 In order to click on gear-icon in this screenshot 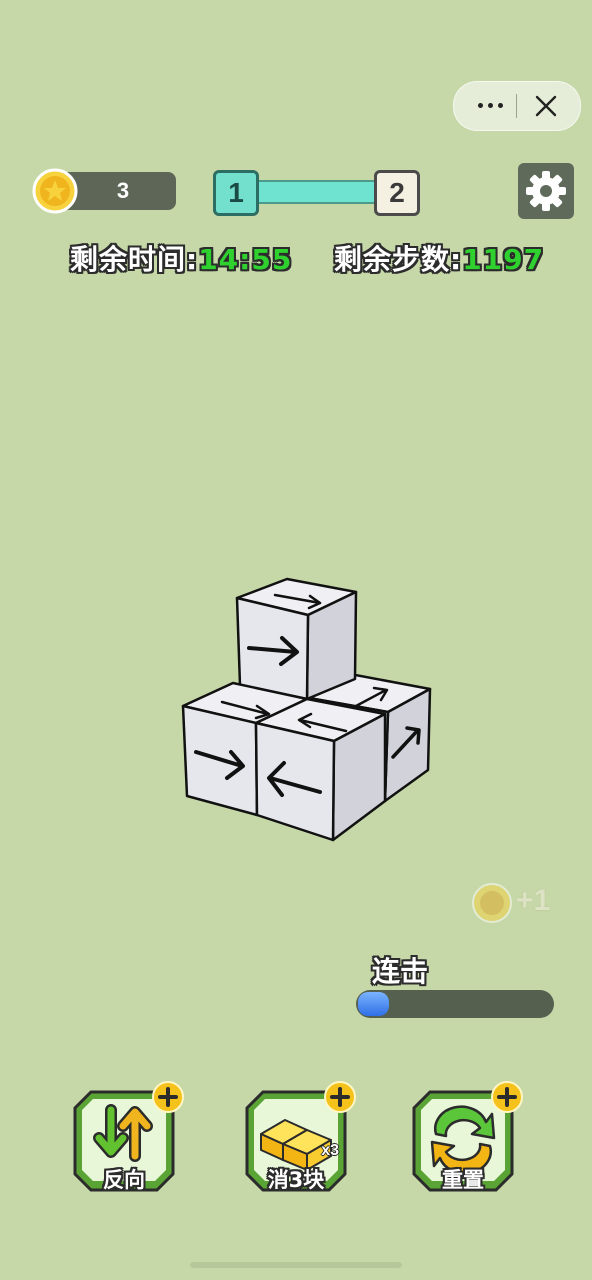, I will do `click(546, 191)`.